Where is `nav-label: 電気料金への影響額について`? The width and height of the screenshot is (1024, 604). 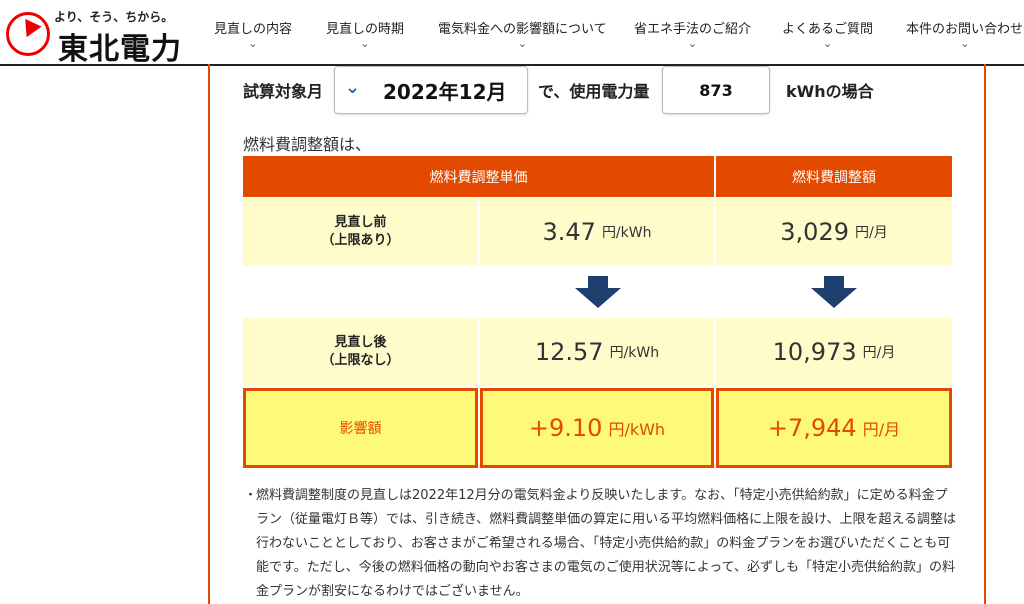
nav-label: 電気料金への影響額について is located at coordinates (522, 29).